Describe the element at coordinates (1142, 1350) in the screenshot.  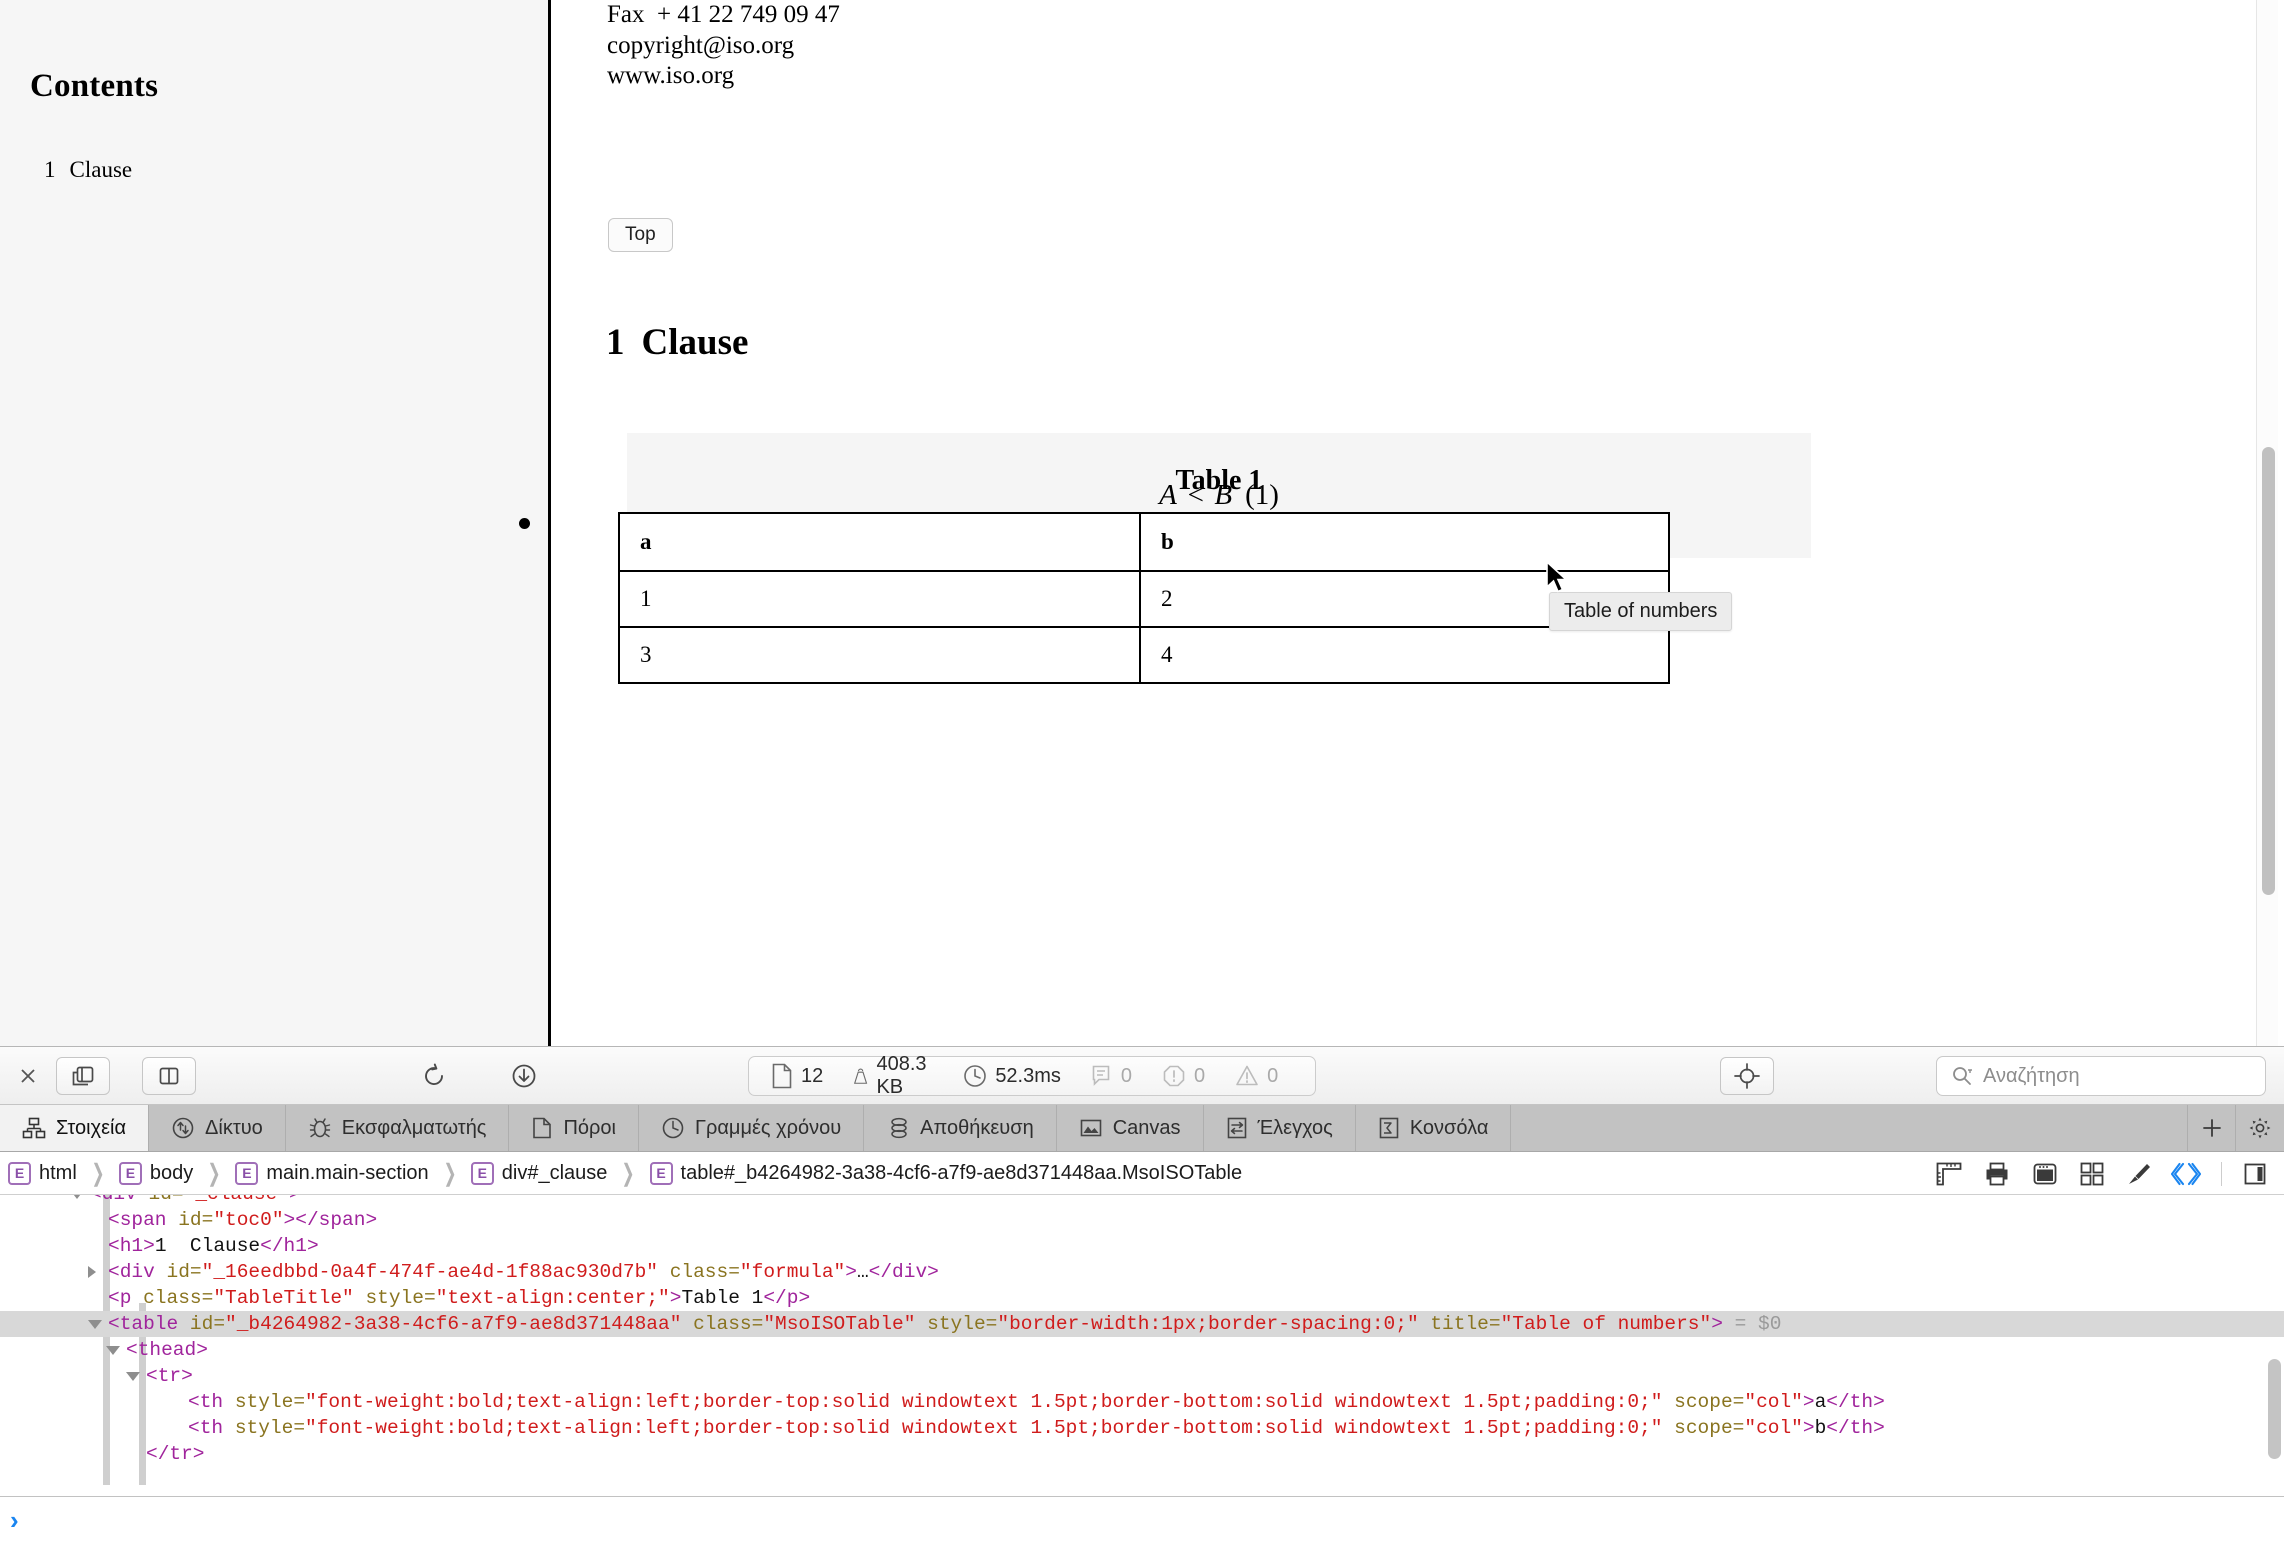
I see `dom-tree-line: <thead>` at that location.